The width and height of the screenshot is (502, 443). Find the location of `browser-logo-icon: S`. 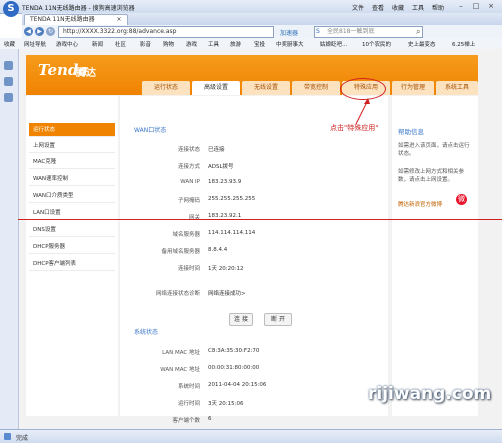

browser-logo-icon: S is located at coordinates (11, 9).